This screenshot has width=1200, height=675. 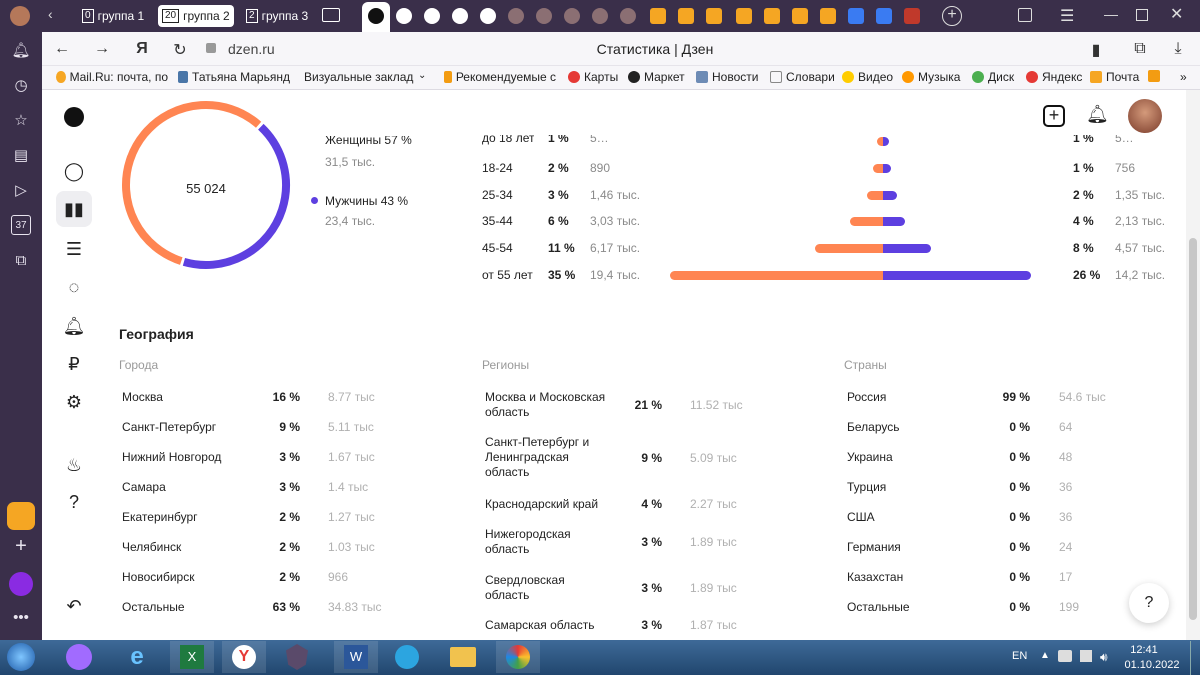 I want to click on yandex-browser-icon: Y, so click(x=244, y=657).